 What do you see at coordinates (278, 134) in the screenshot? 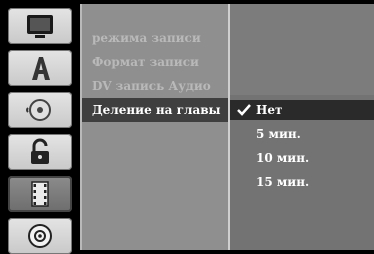
I see `option-label: 5 мин.` at bounding box center [278, 134].